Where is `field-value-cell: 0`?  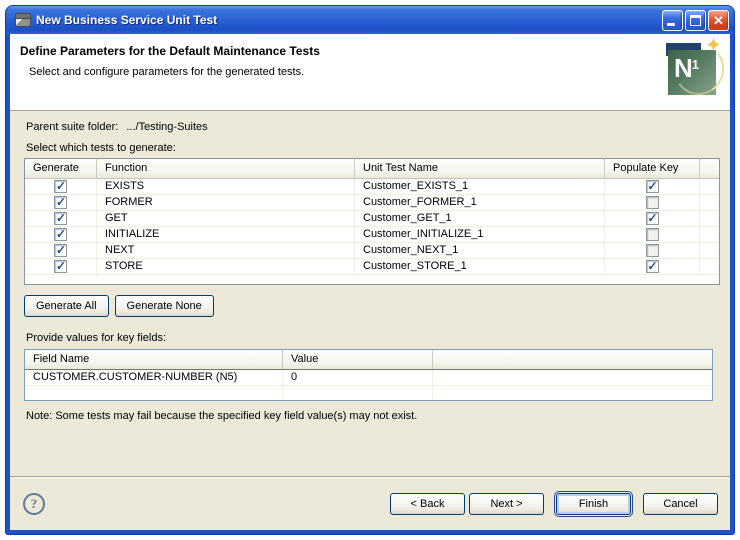 field-value-cell: 0 is located at coordinates (358, 377).